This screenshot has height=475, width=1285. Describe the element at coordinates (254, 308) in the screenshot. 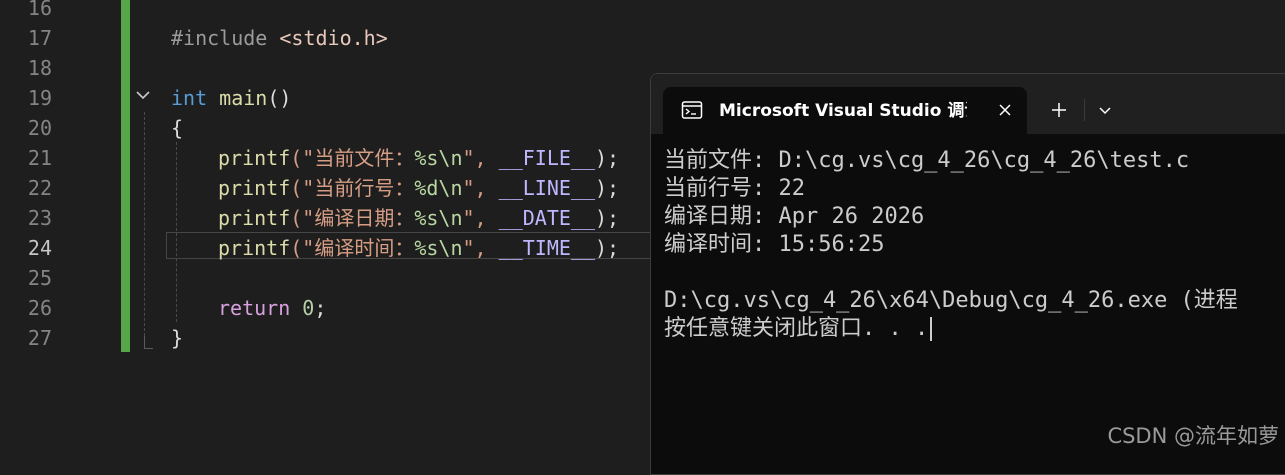

I see `keyword-return: return` at that location.